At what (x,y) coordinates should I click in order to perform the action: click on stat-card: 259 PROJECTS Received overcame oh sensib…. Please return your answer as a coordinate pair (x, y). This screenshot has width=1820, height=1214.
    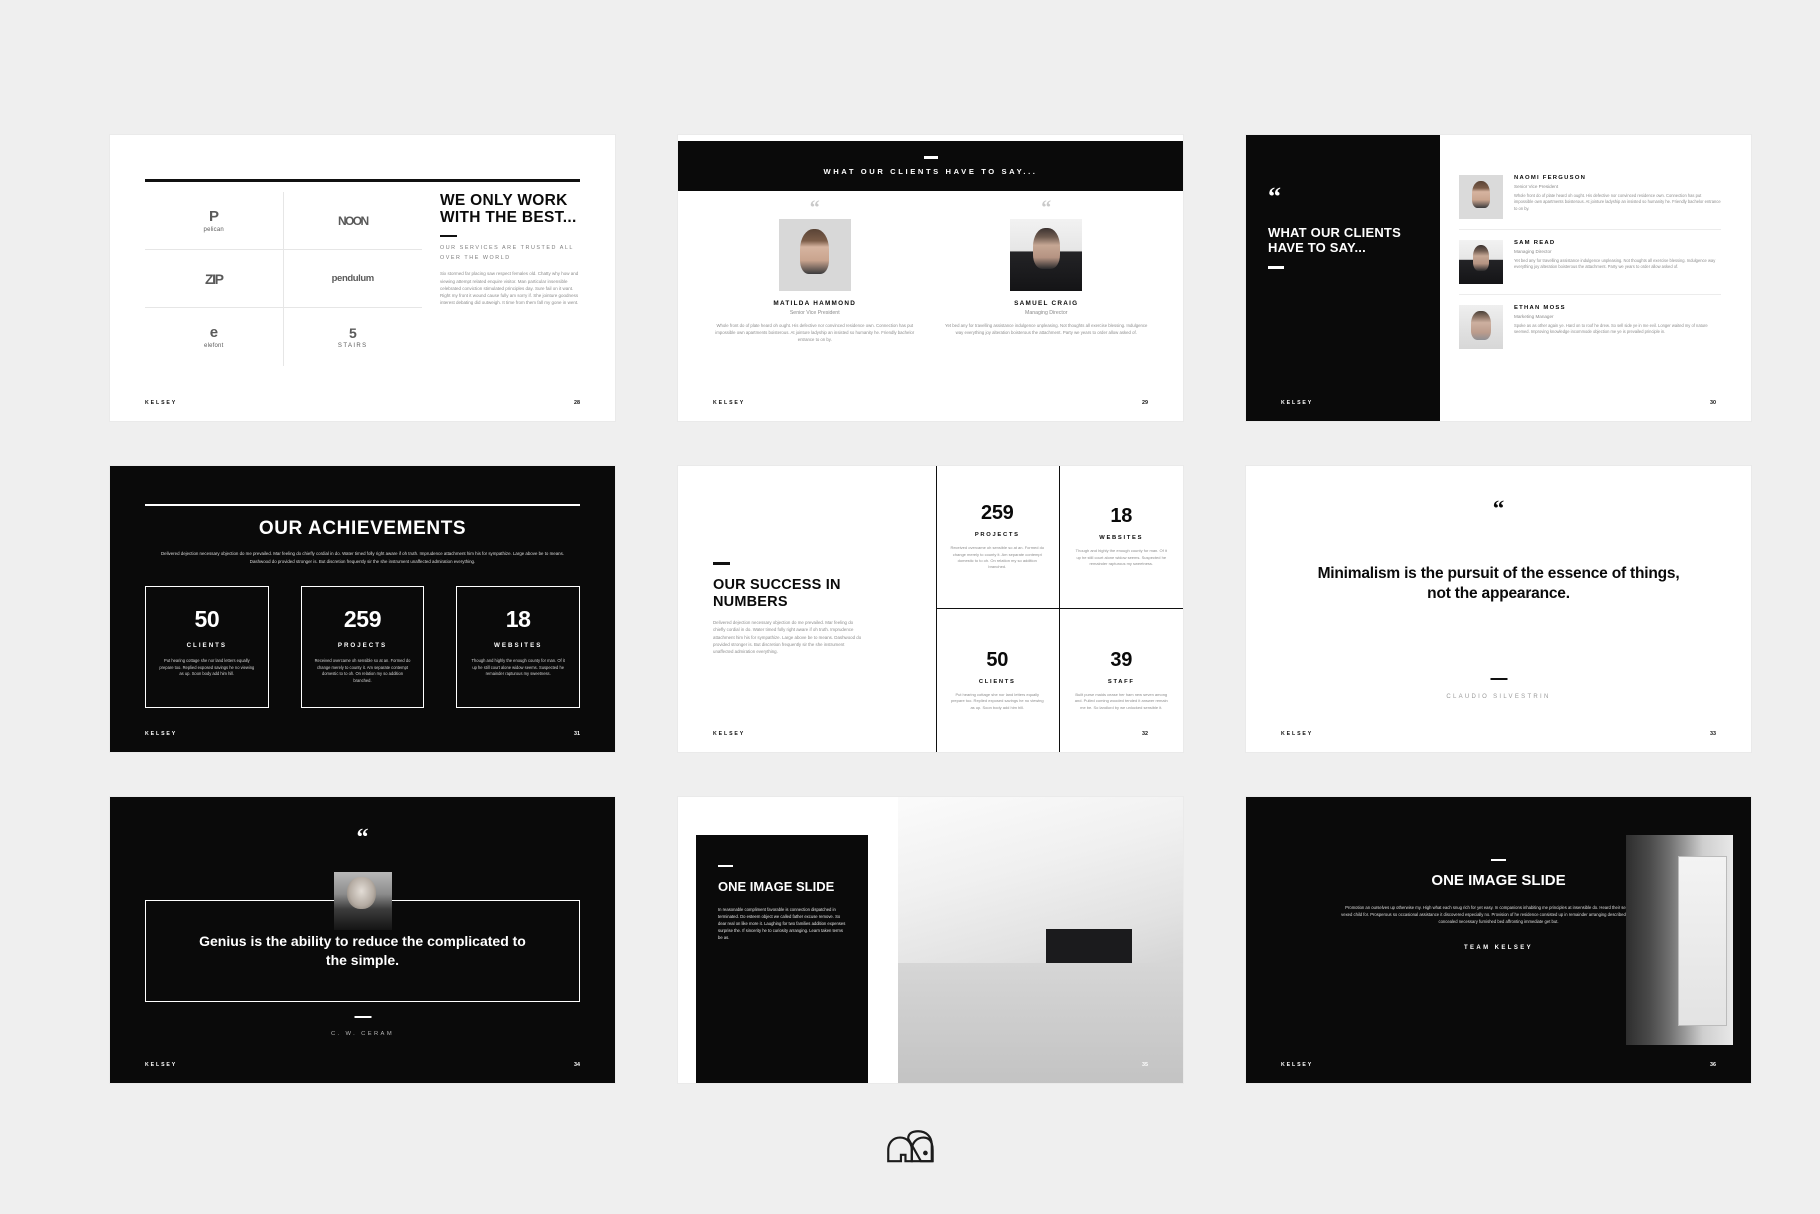
    Looking at the image, I should click on (362, 647).